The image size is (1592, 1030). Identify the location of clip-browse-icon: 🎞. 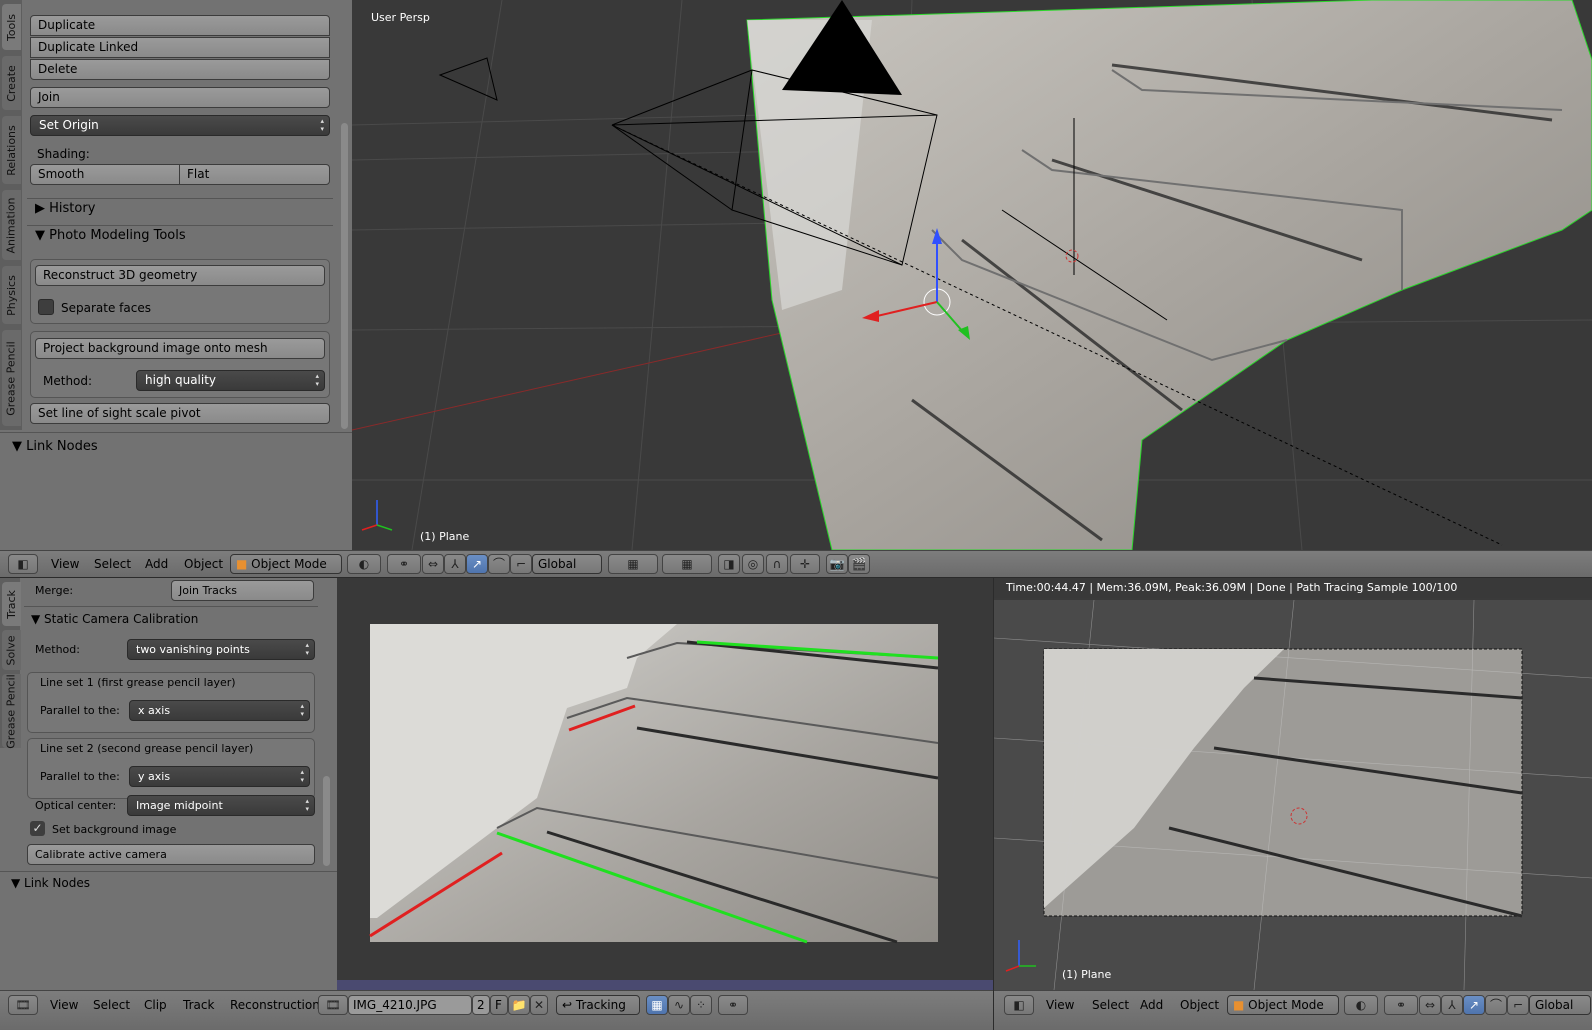
(333, 1005).